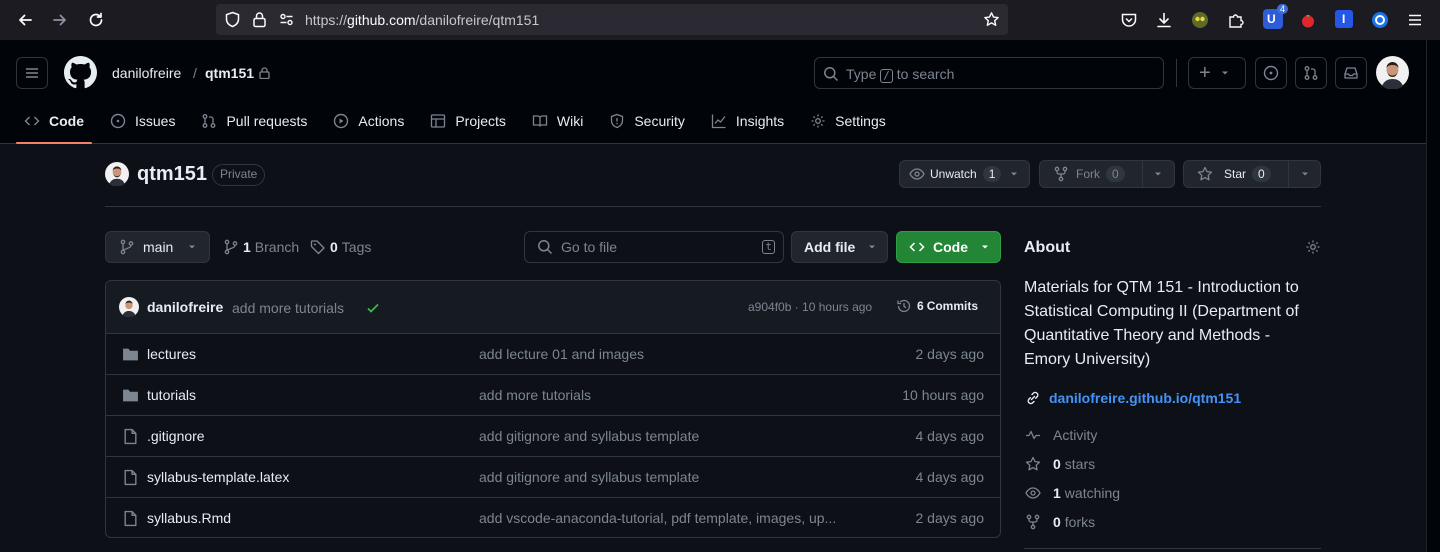 This screenshot has width=1440, height=552. Describe the element at coordinates (1313, 247) in the screenshot. I see `gear-icon` at that location.